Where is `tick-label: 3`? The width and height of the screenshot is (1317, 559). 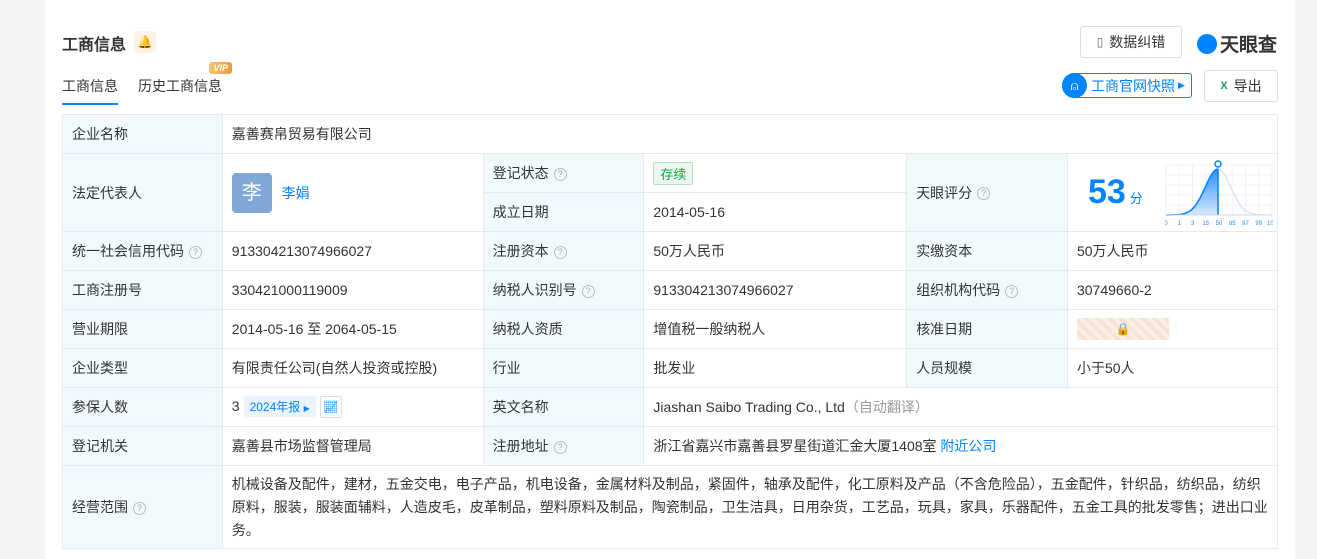
tick-label: 3 is located at coordinates (1193, 224).